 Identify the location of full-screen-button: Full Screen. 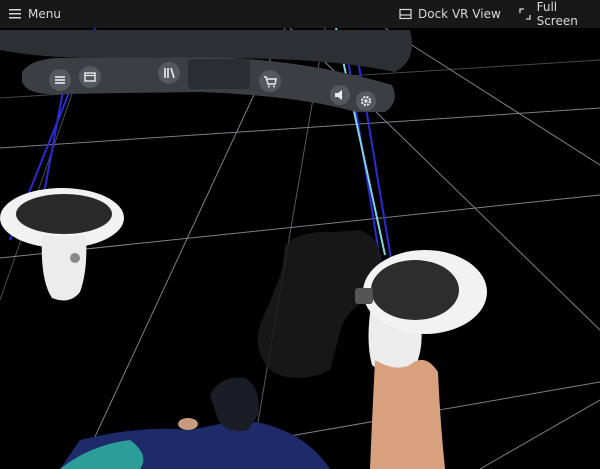
(559, 14).